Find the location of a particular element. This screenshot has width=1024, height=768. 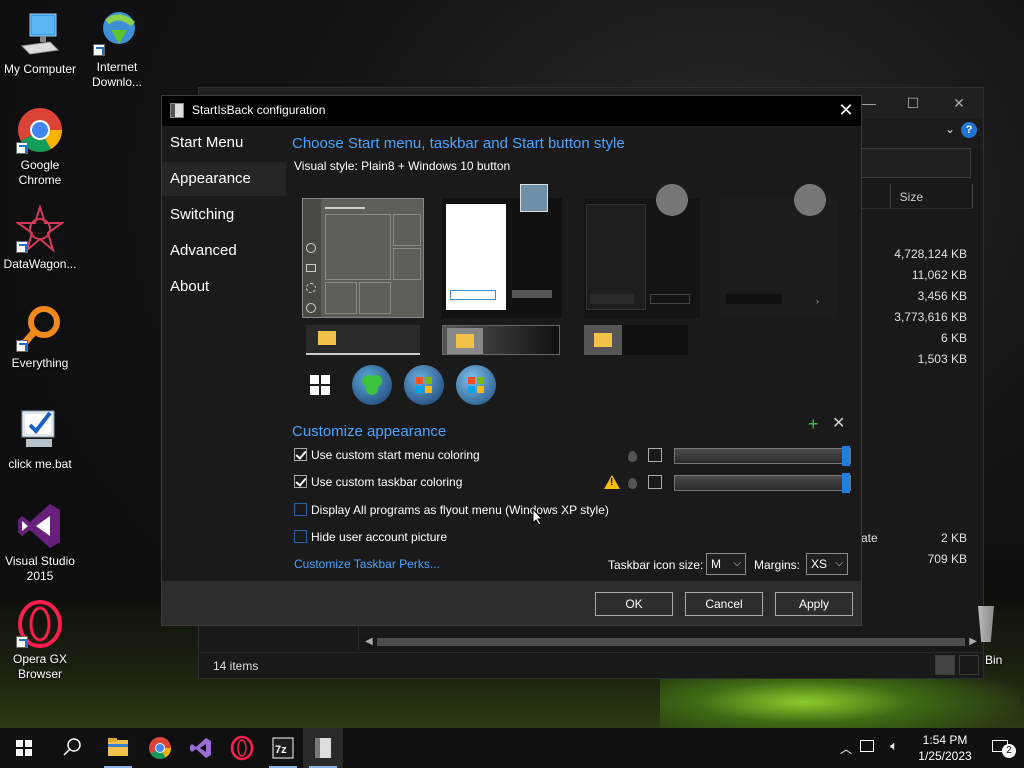

column-header-size: Size is located at coordinates (911, 197).